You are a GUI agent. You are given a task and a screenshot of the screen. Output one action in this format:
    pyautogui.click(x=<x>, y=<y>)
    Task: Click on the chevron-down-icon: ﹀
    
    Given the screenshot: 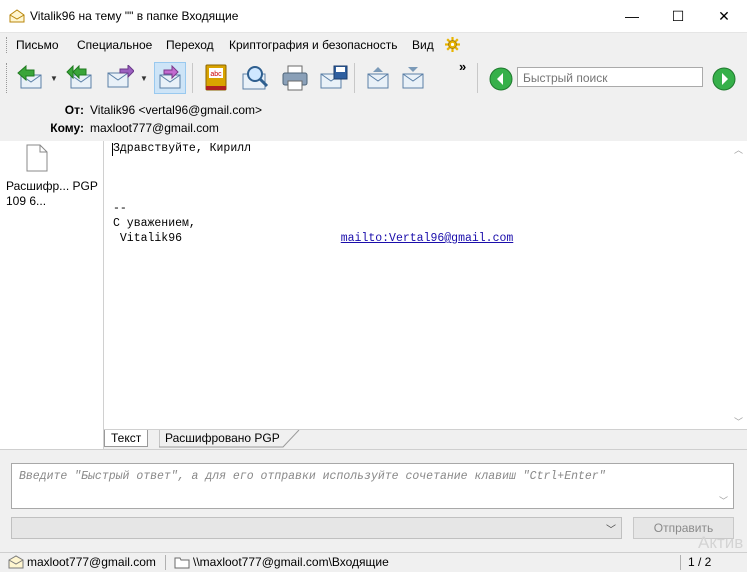 What is the action you would take?
    pyautogui.click(x=611, y=528)
    